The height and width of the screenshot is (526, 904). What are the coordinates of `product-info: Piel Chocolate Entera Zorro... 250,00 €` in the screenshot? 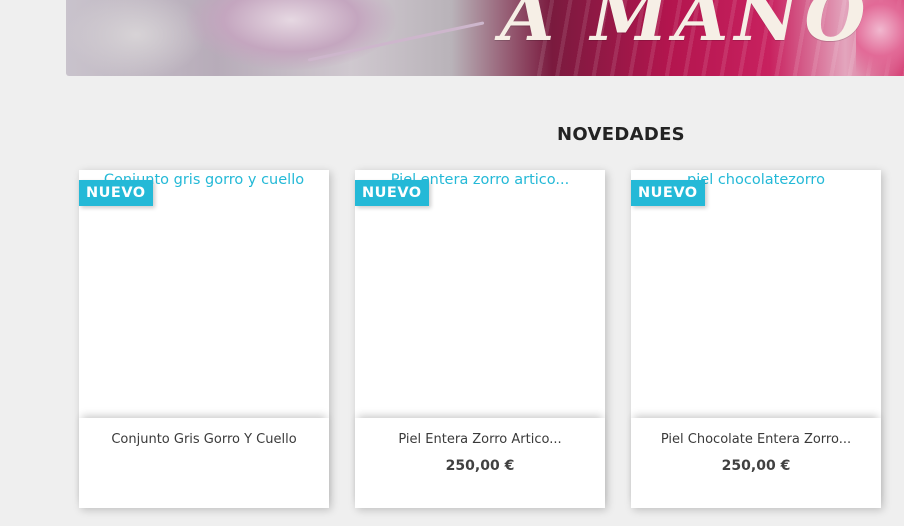 It's located at (756, 463).